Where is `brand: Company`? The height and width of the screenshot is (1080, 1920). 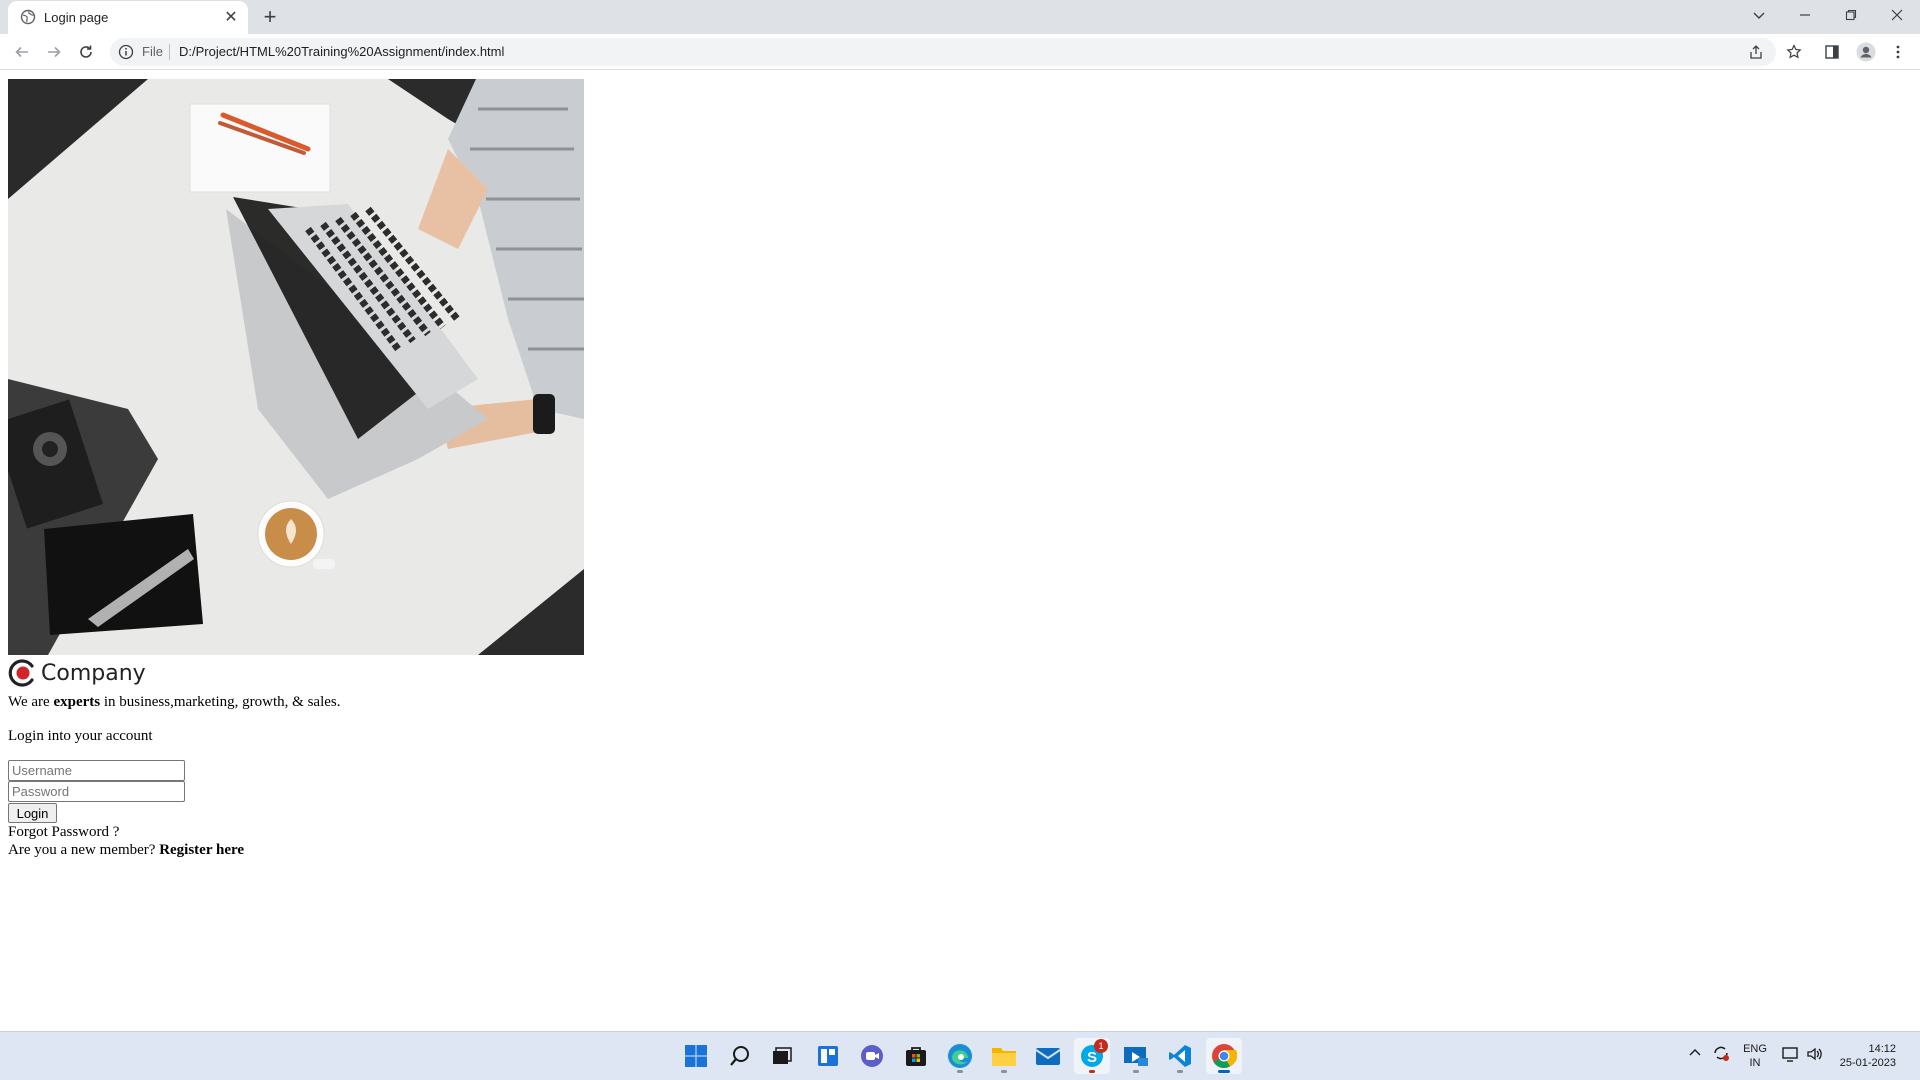
brand: Company is located at coordinates (77, 673).